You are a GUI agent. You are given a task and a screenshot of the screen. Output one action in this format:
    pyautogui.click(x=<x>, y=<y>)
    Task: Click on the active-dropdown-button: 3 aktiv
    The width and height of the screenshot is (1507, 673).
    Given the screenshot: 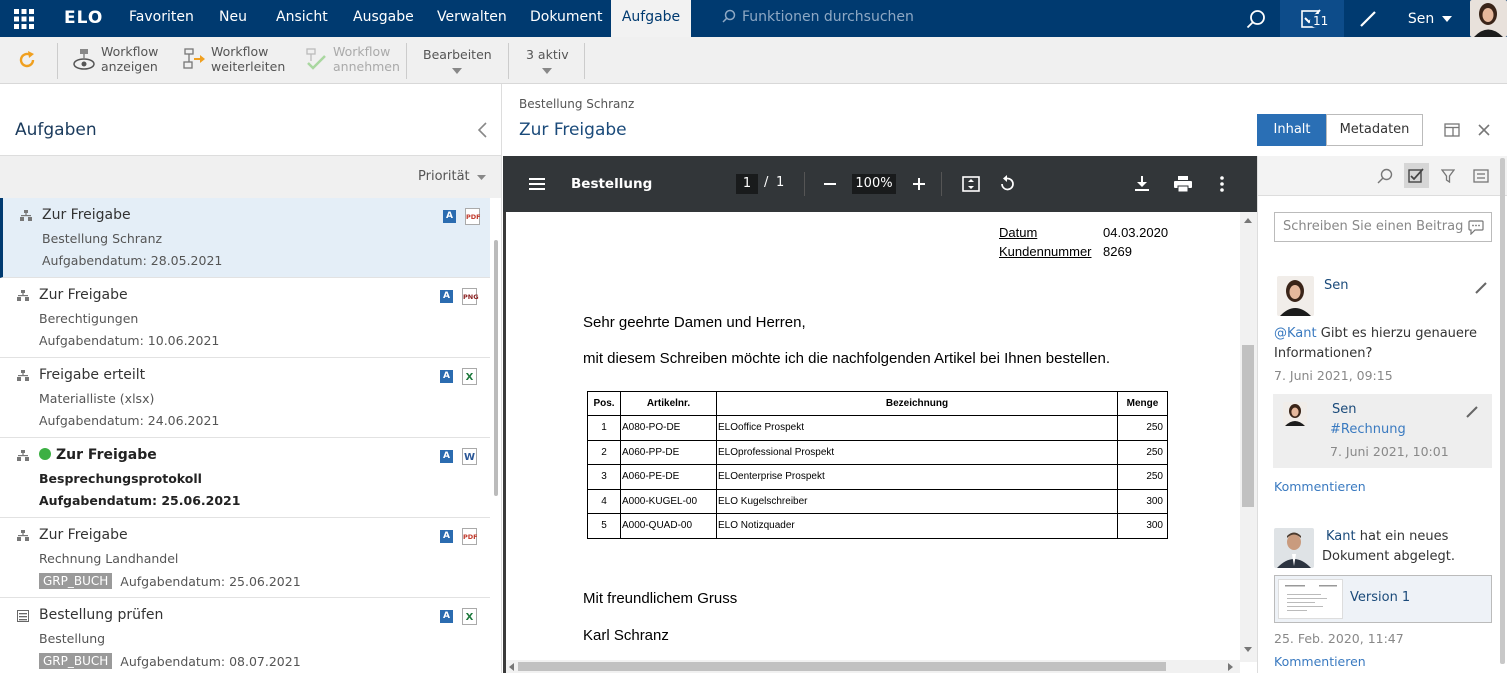 What is the action you would take?
    pyautogui.click(x=547, y=59)
    